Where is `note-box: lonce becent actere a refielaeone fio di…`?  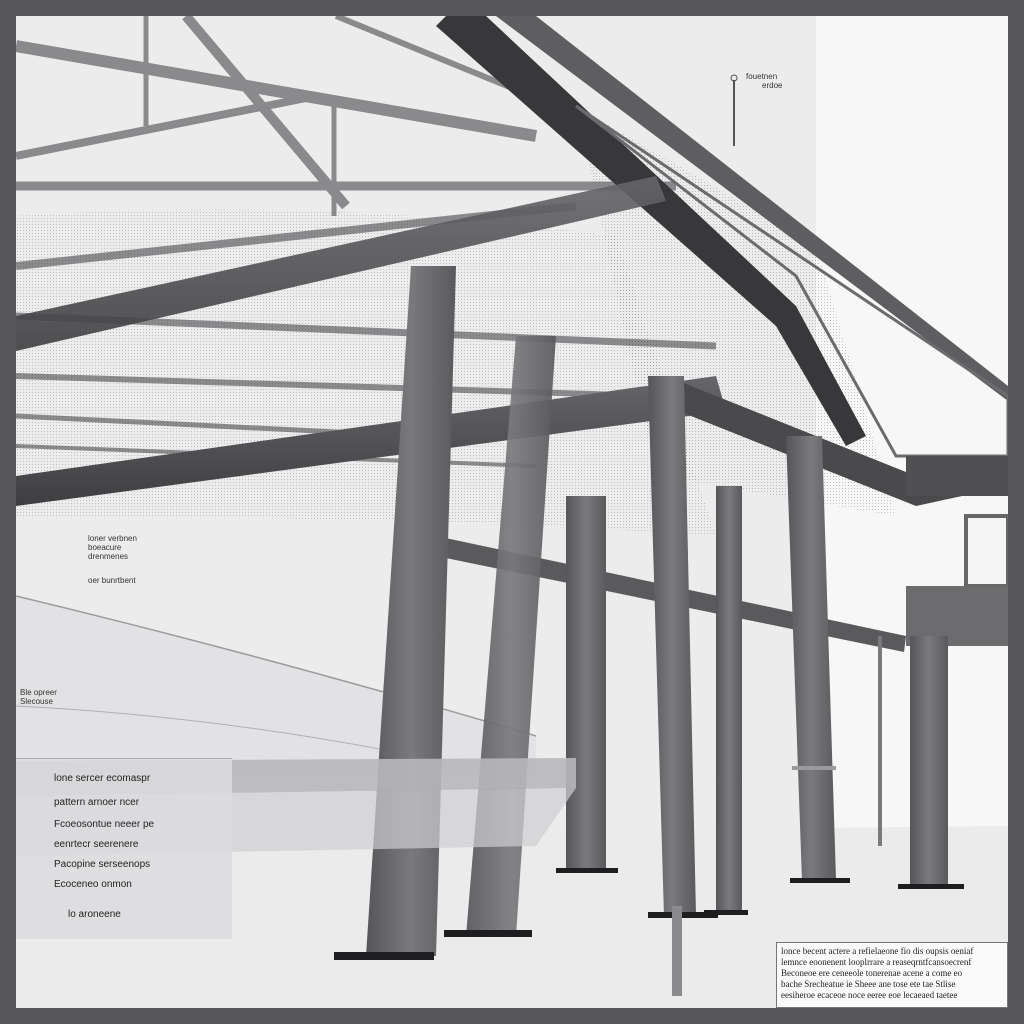 note-box: lonce becent actere a refielaeone fio di… is located at coordinates (892, 975).